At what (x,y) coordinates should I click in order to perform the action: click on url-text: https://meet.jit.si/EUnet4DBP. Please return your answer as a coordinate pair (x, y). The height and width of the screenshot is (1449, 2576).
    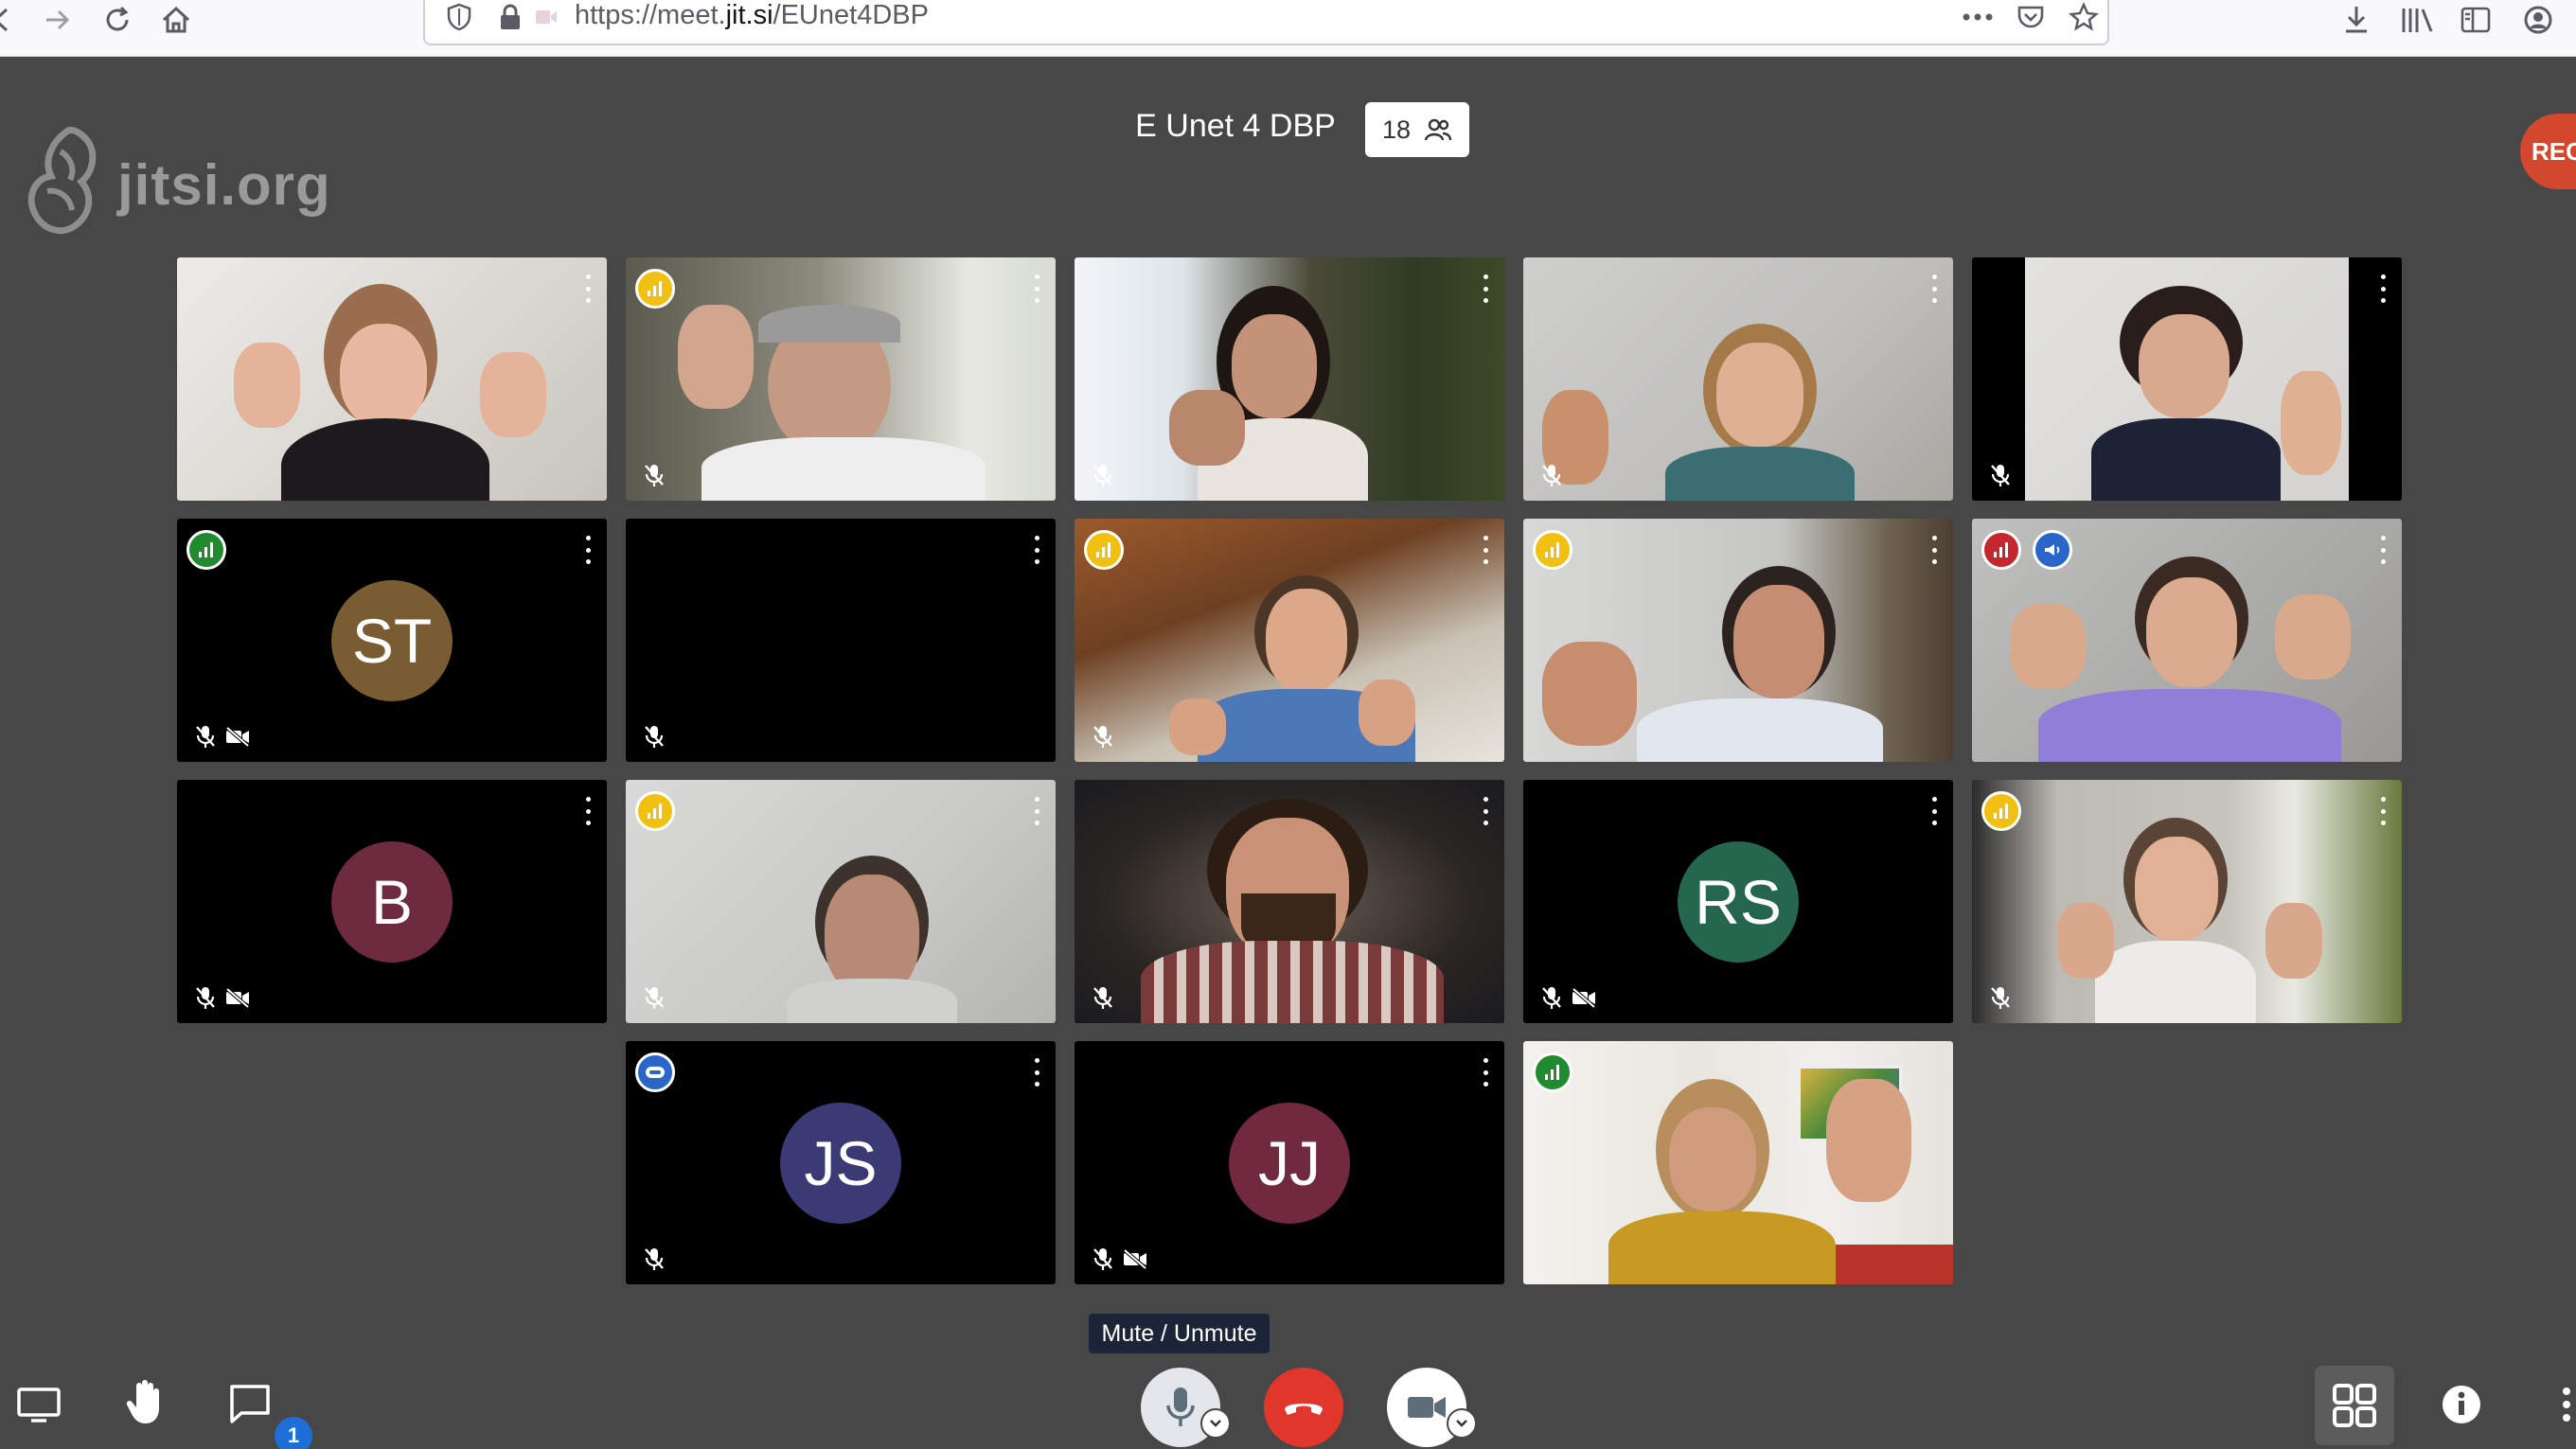
    Looking at the image, I should click on (752, 15).